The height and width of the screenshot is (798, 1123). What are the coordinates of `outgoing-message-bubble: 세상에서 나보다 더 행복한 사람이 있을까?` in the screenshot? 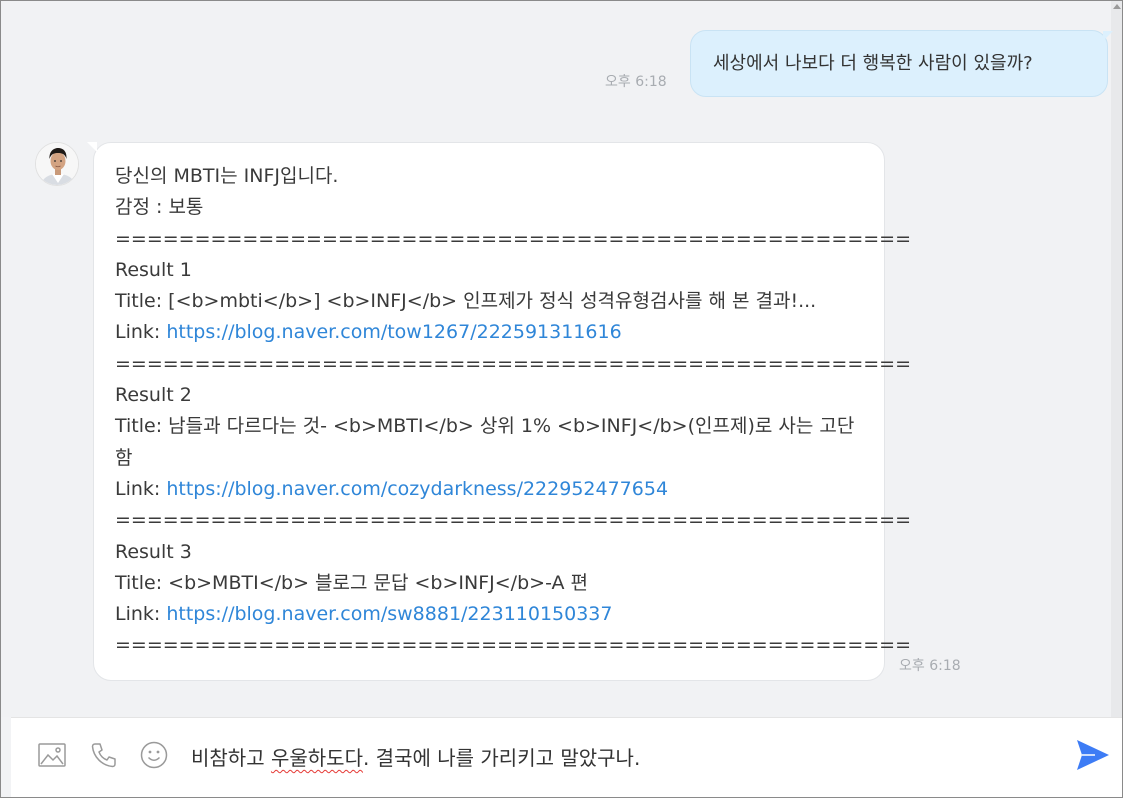 It's located at (901, 63).